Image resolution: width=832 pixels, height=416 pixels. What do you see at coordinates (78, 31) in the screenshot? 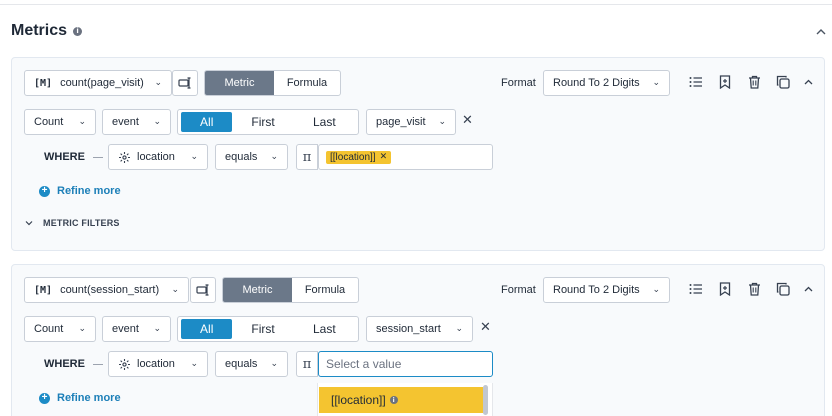
I see `info-icon: i` at bounding box center [78, 31].